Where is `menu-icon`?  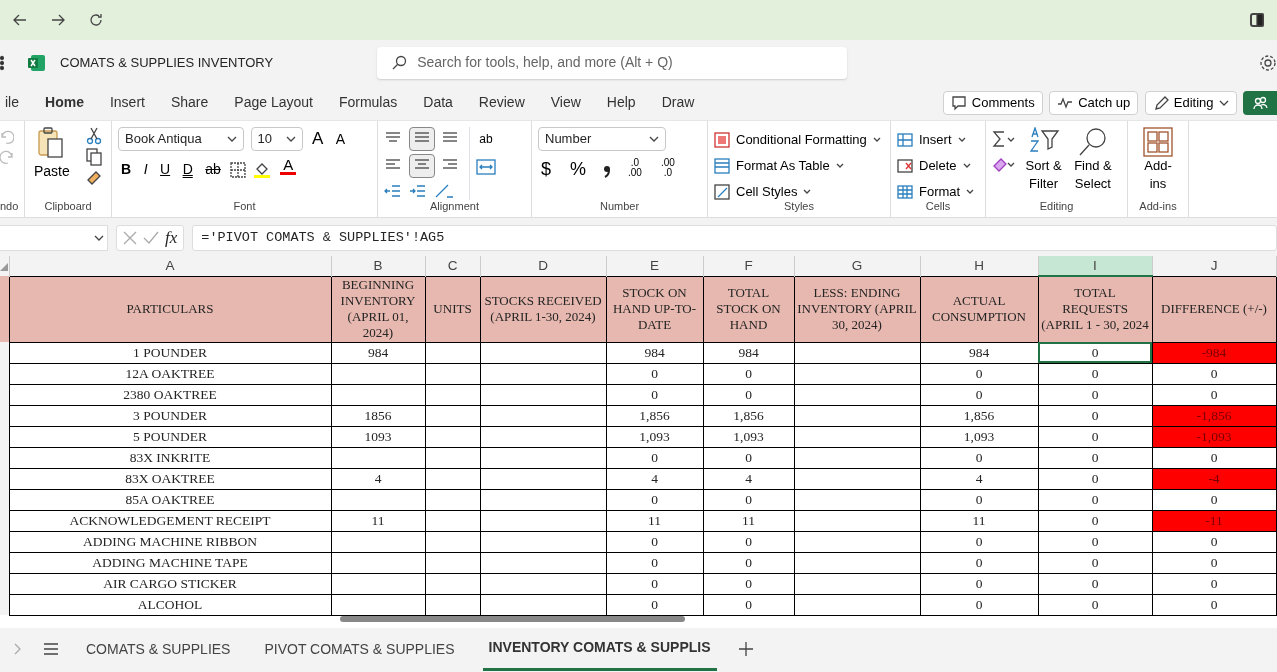 menu-icon is located at coordinates (51, 649).